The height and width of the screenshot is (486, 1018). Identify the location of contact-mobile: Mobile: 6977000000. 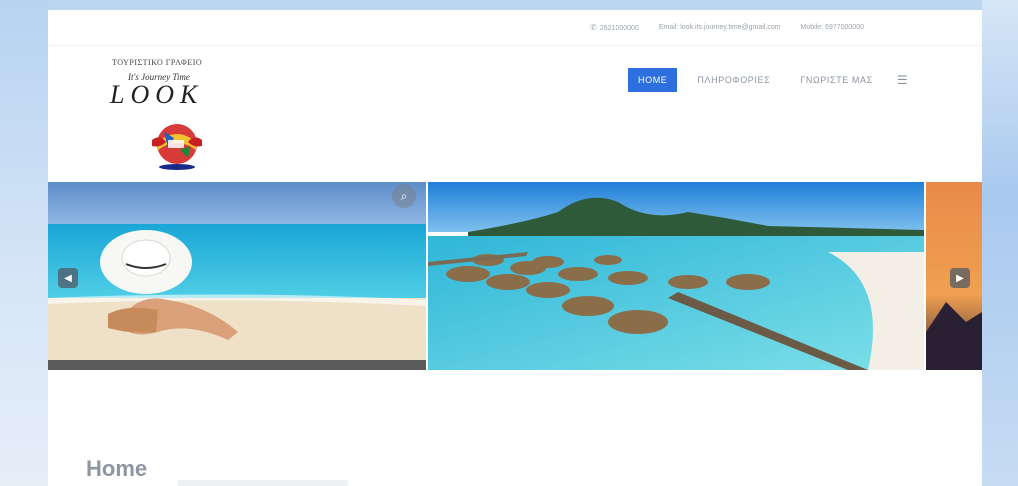
(832, 27).